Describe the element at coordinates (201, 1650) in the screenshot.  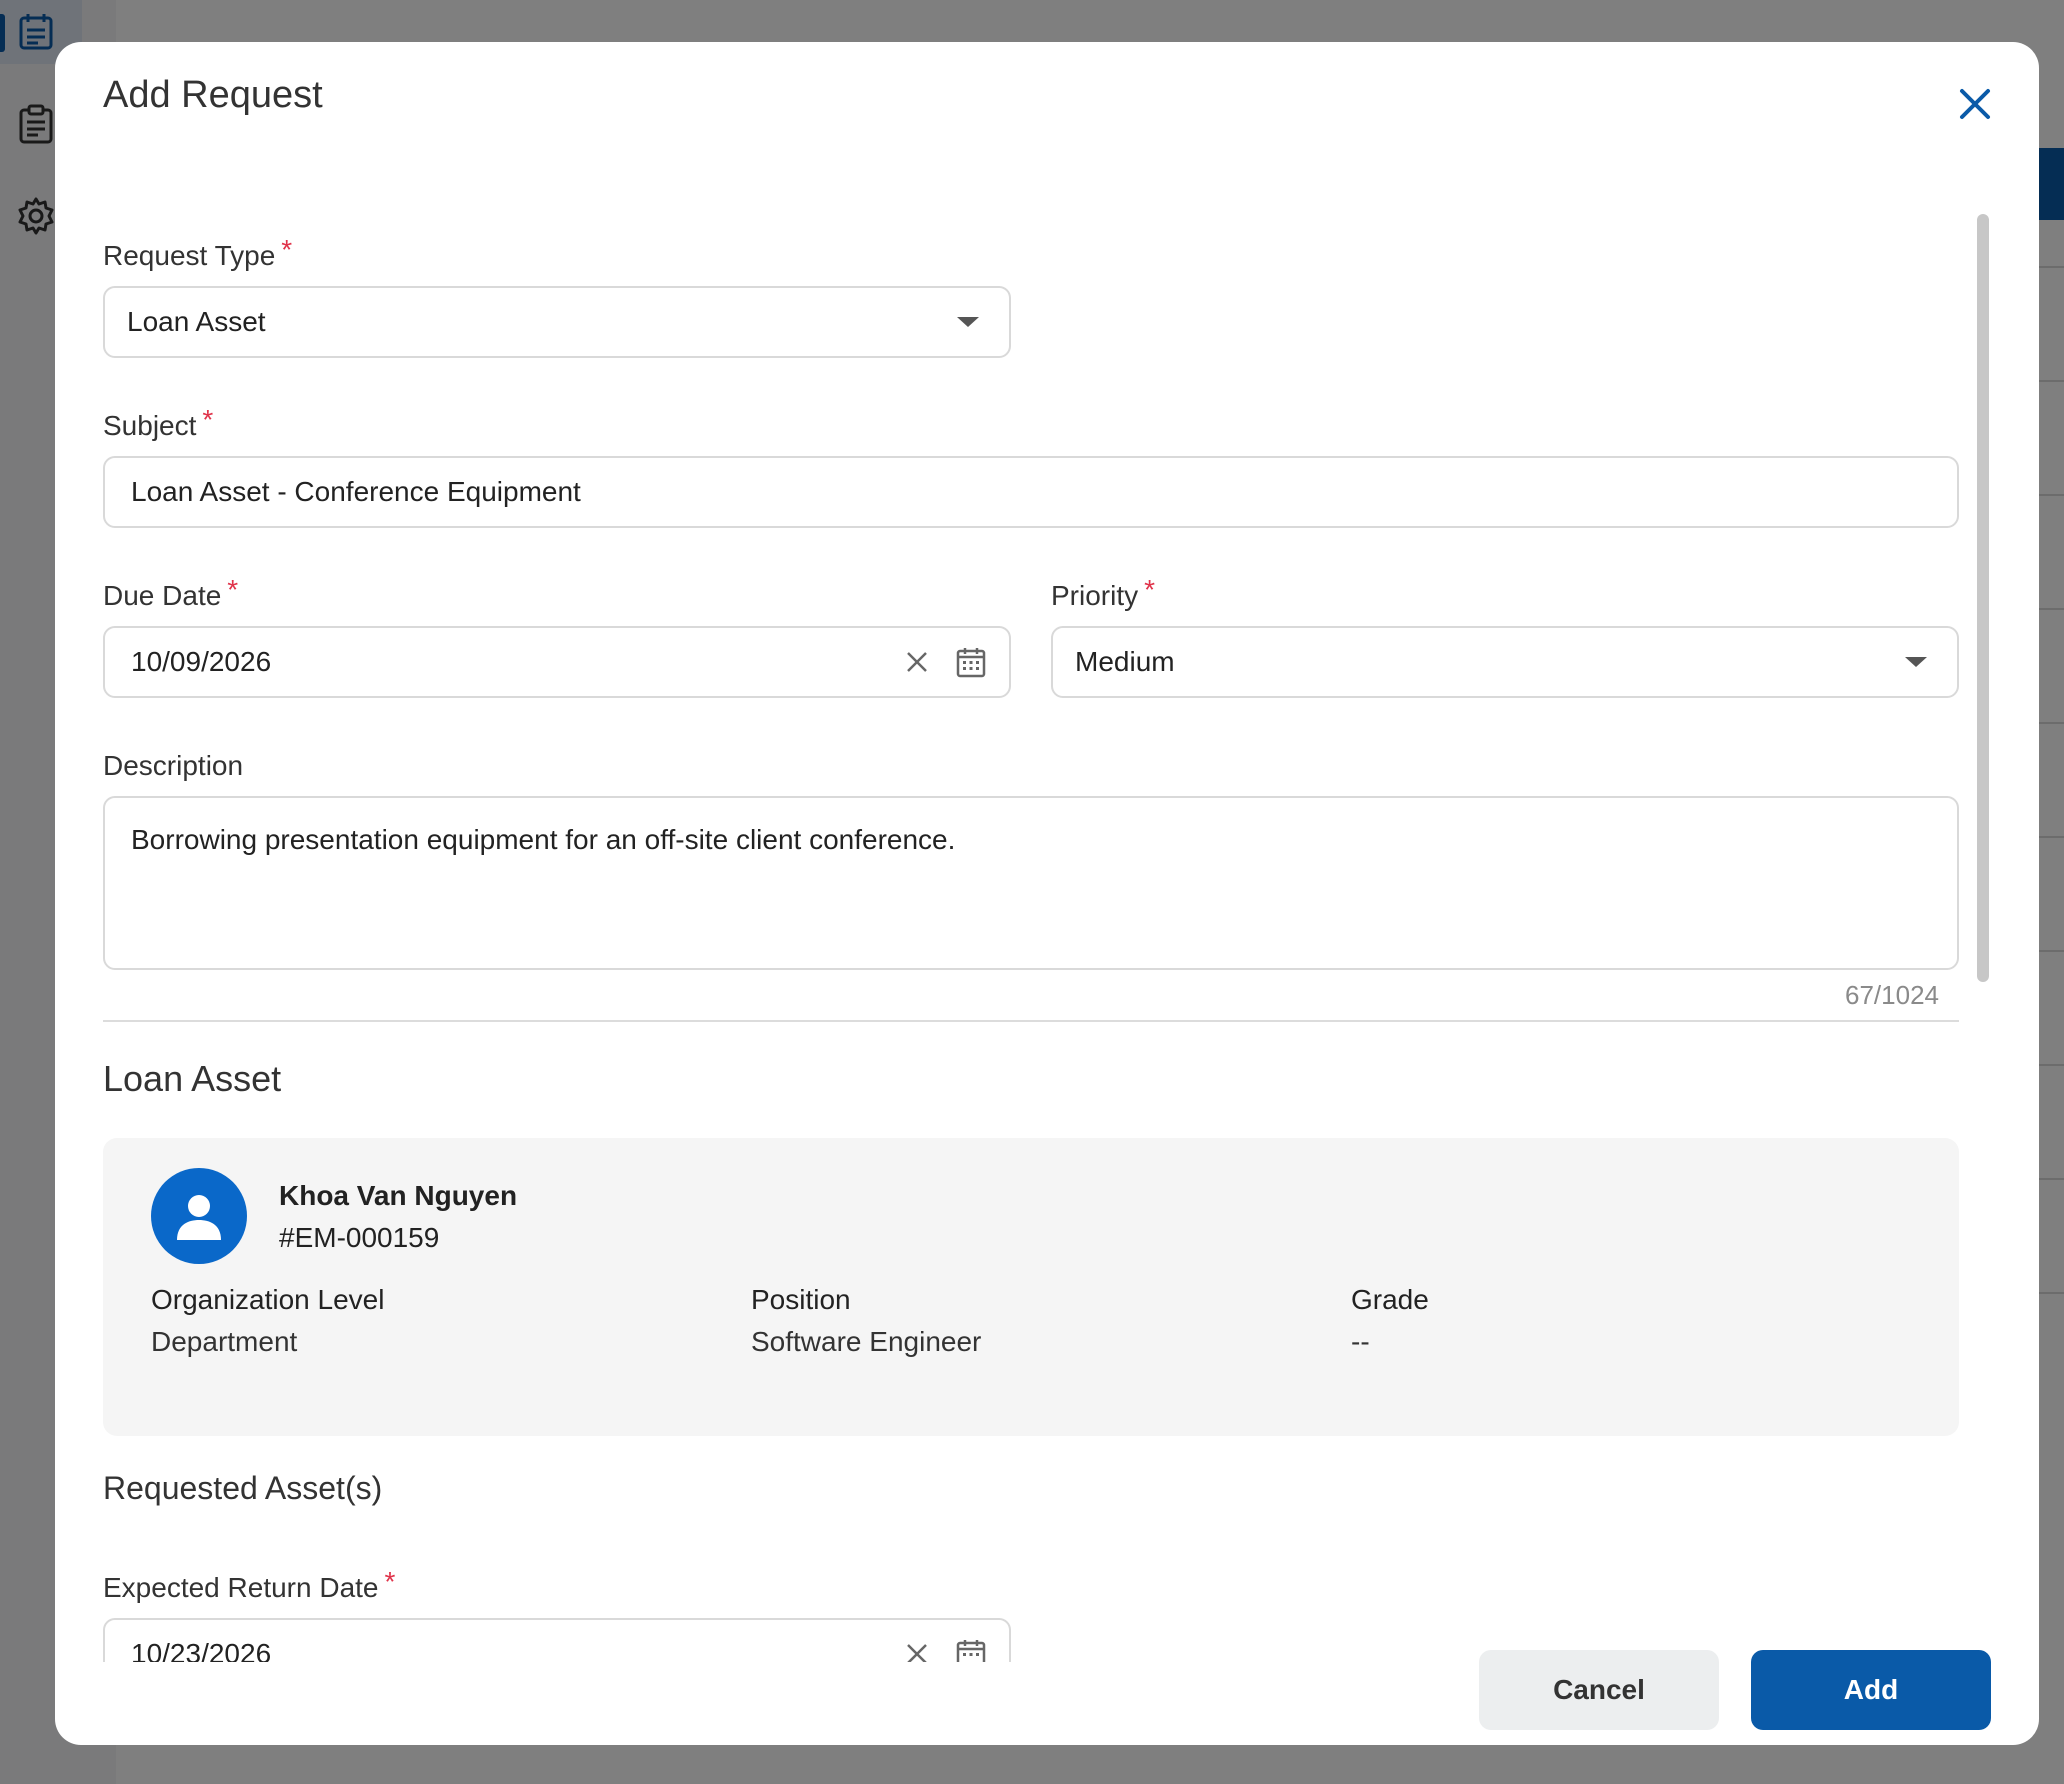
I see `expected-return-date-value: 10/23/2026` at that location.